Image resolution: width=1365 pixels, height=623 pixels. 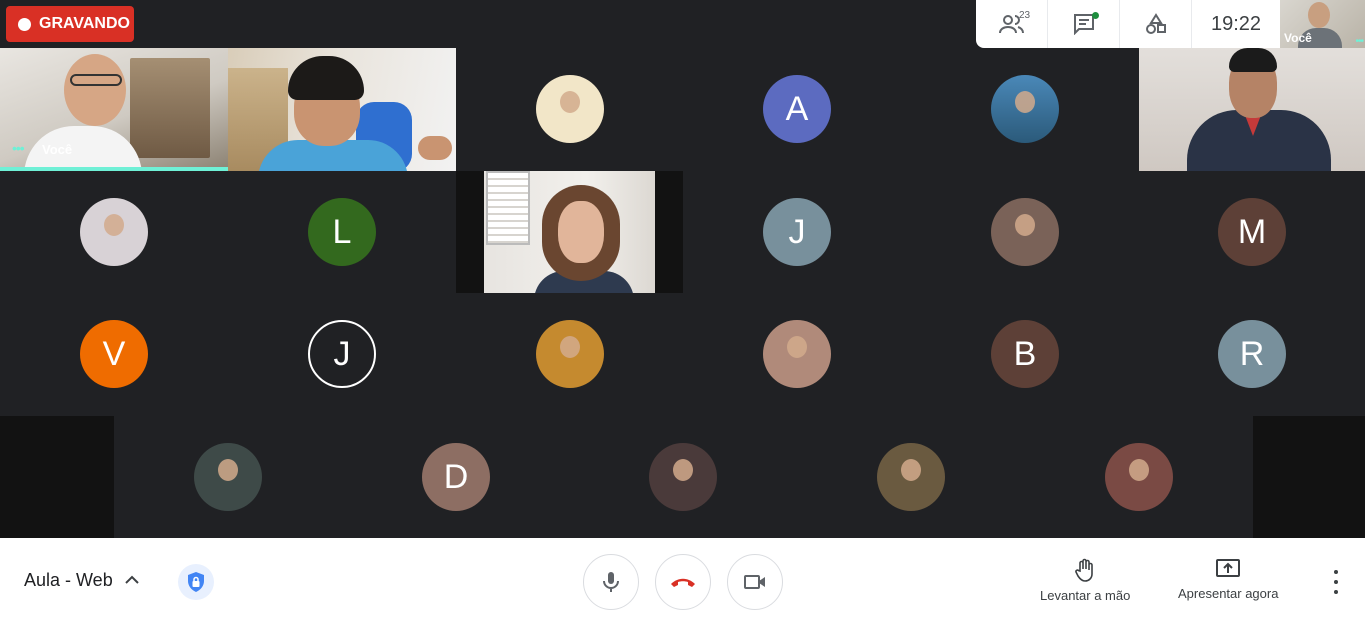 I want to click on participant-tile: A, so click(x=796, y=109).